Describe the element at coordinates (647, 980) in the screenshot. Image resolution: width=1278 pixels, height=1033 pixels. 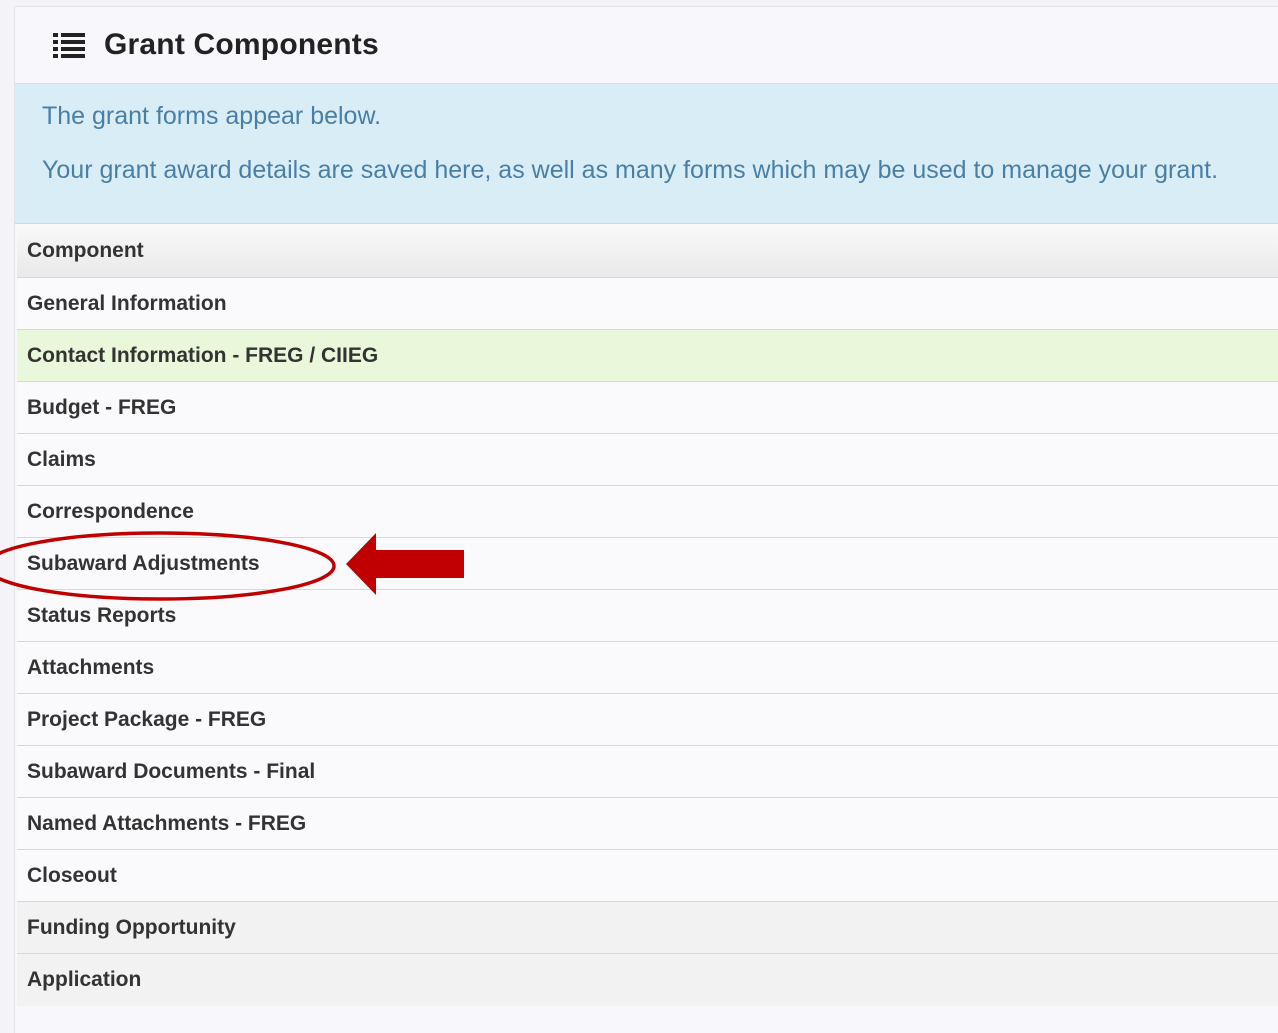
I see `table-row-application: Application` at that location.